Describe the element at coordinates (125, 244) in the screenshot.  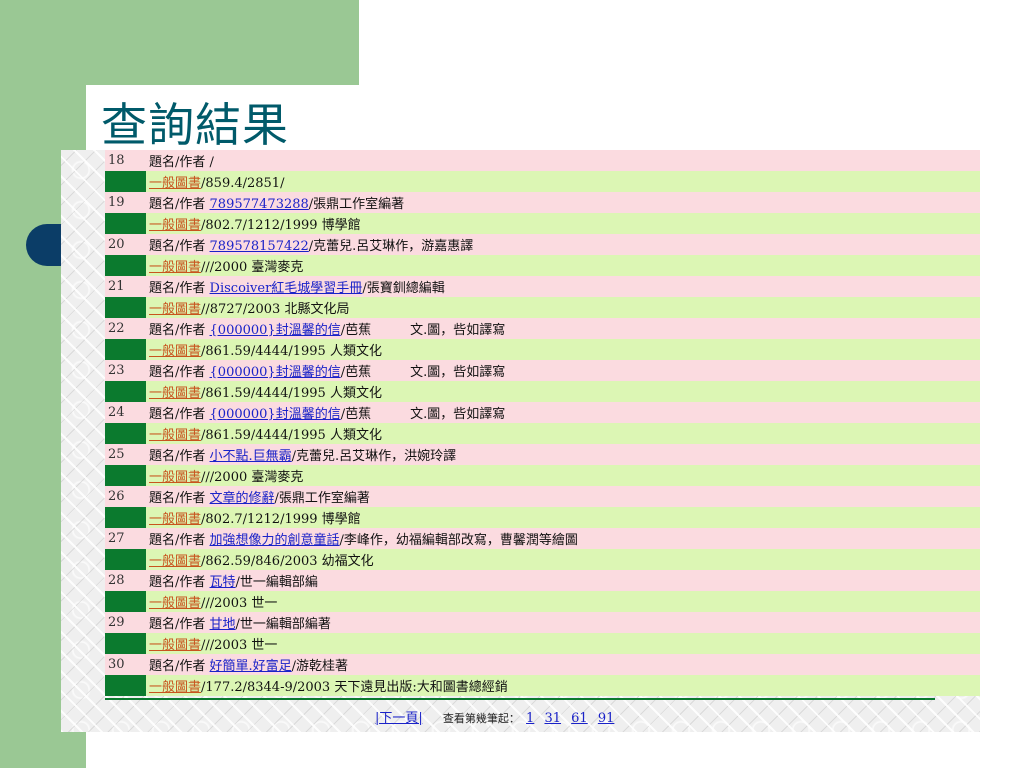
I see `result-number: 20` at that location.